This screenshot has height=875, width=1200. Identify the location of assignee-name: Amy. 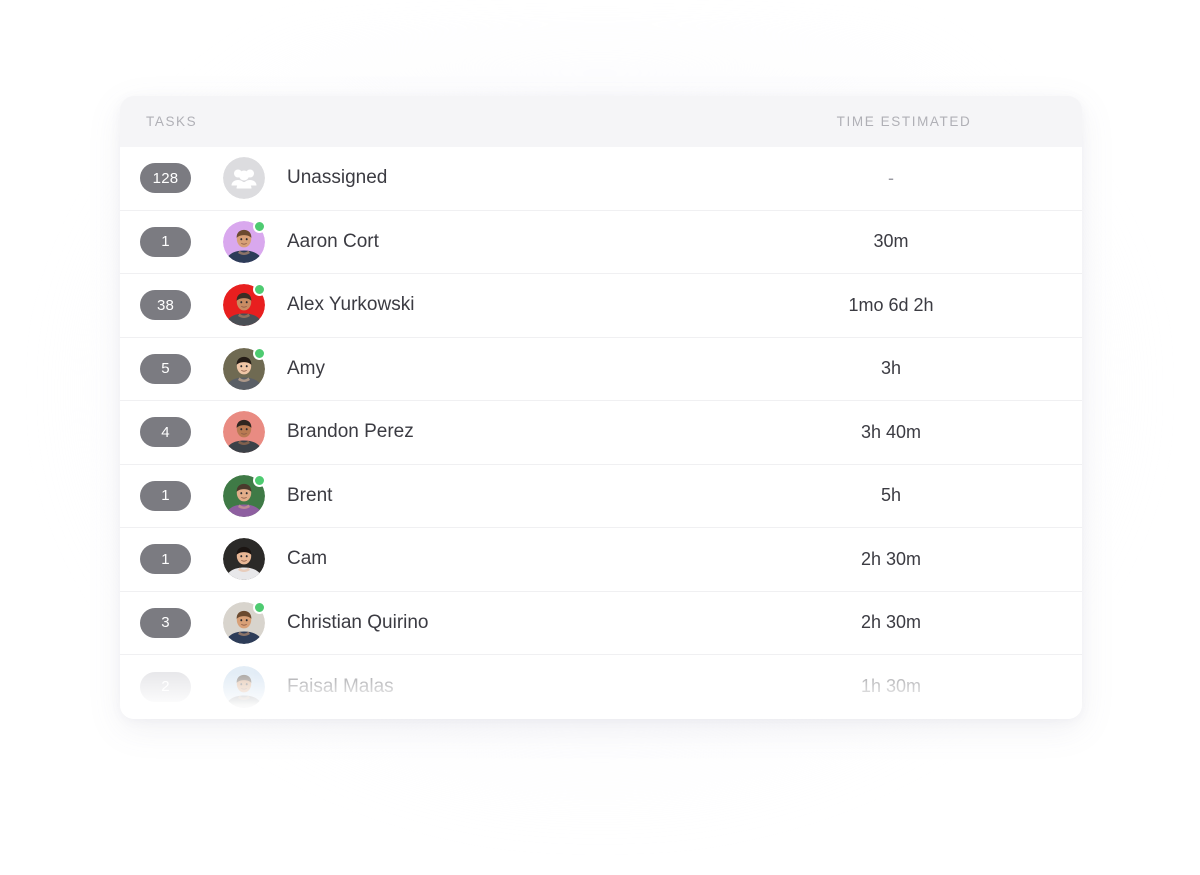
(306, 368).